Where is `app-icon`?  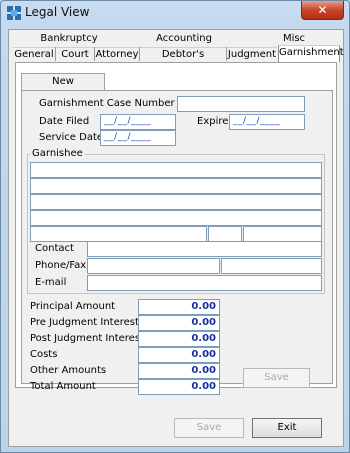 app-icon is located at coordinates (14, 13).